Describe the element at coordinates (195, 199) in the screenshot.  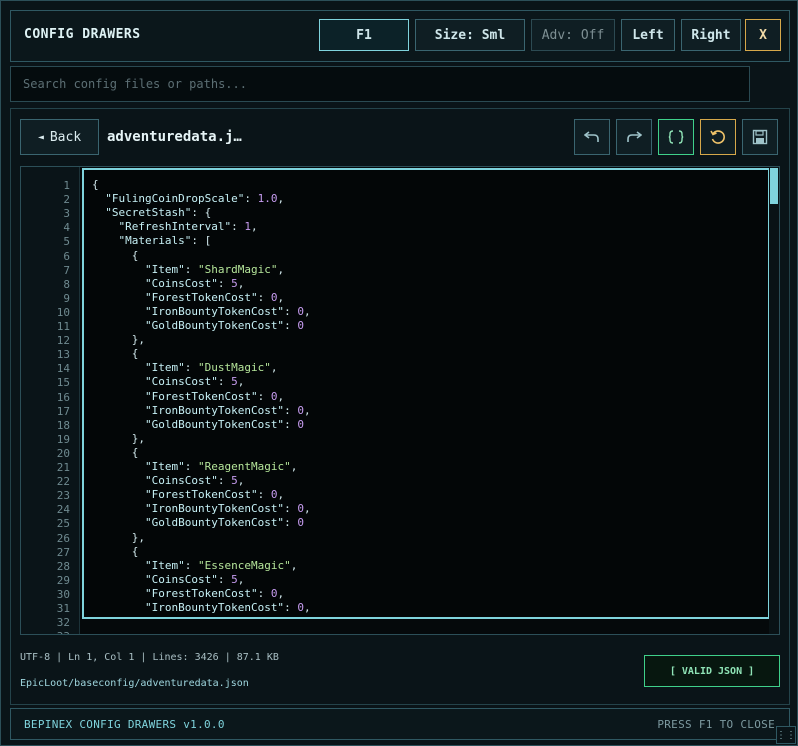
I see `code-line: "FulingCoinDropScale": 1.0,` at that location.